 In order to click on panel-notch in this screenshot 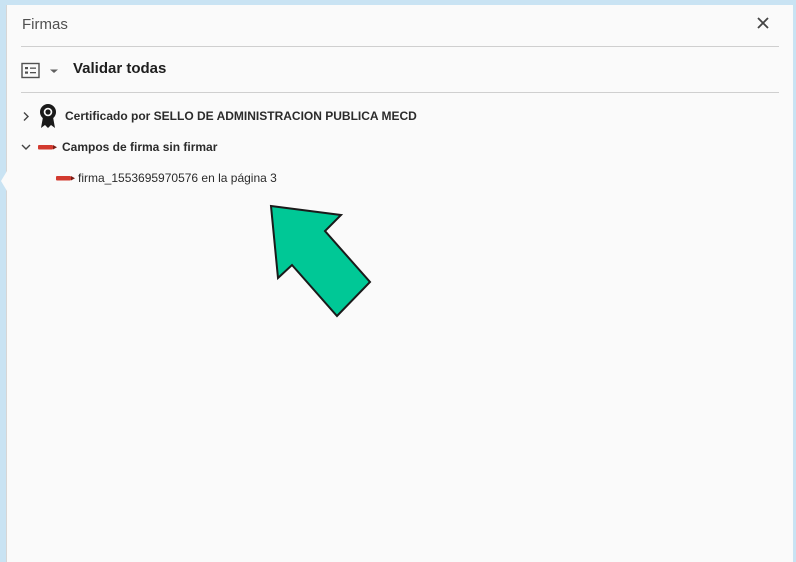, I will do `click(4, 181)`.